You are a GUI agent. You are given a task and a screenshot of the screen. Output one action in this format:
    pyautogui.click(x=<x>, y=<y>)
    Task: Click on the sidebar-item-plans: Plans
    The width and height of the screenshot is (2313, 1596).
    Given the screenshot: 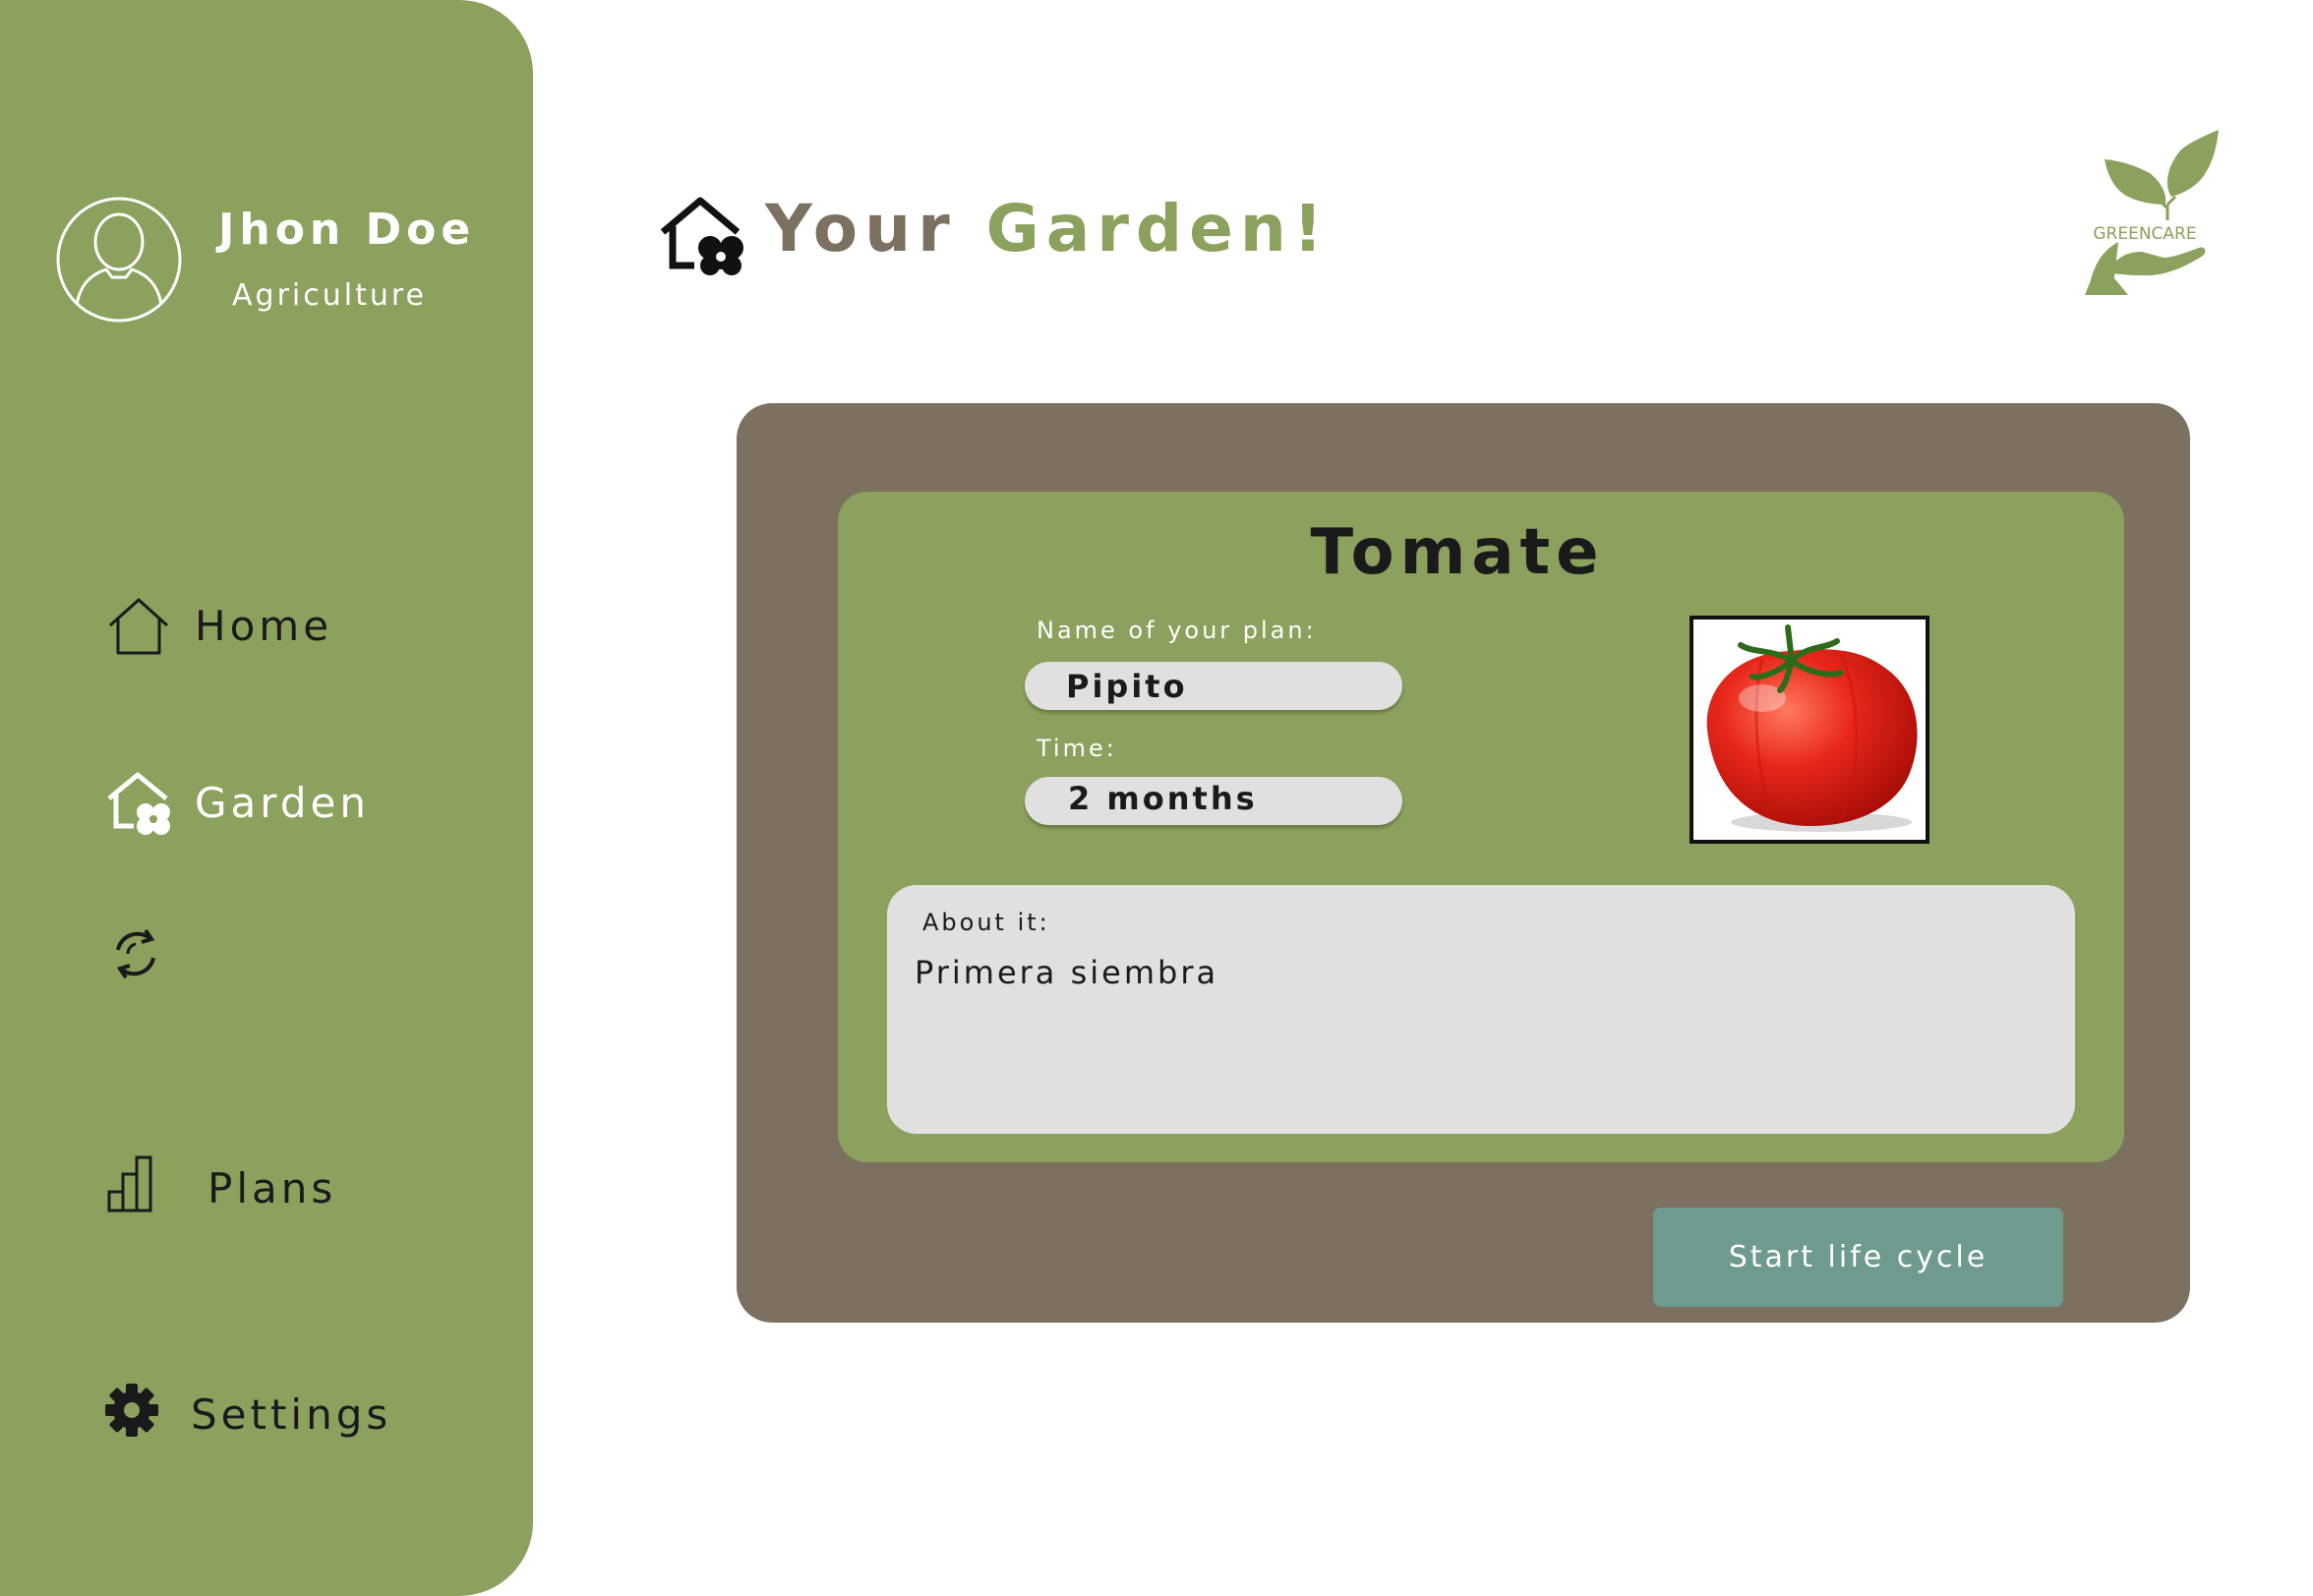 What is the action you would take?
    pyautogui.click(x=224, y=1187)
    